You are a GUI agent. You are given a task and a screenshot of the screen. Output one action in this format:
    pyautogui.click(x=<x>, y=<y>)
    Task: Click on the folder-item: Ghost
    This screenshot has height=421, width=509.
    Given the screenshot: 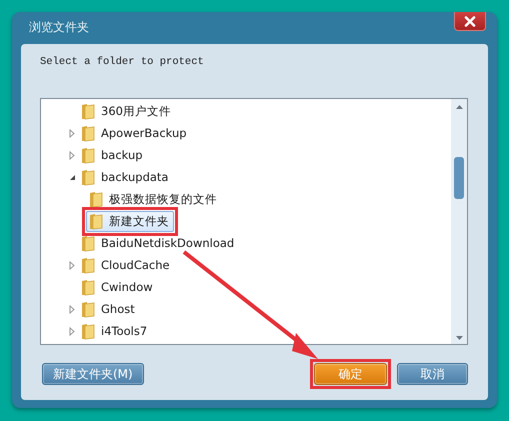 What is the action you would take?
    pyautogui.click(x=109, y=309)
    